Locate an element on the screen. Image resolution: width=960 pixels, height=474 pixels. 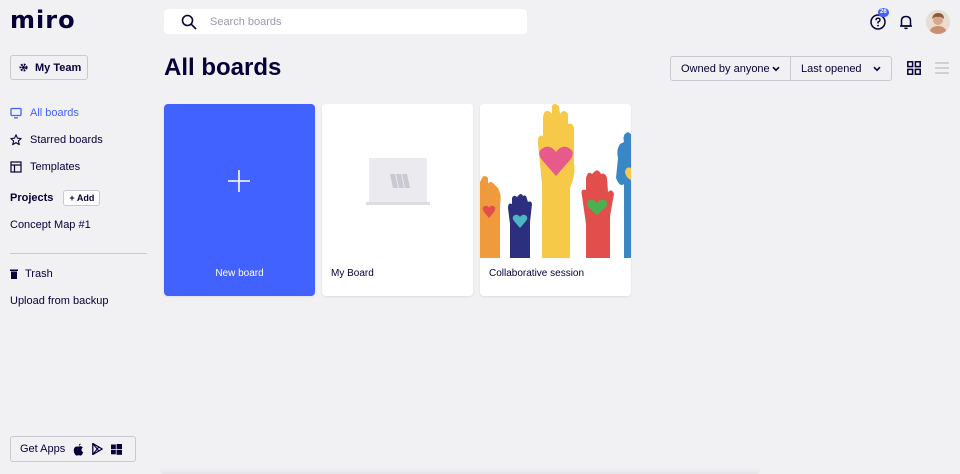
sidebar-item-label: All boards is located at coordinates (54, 112).